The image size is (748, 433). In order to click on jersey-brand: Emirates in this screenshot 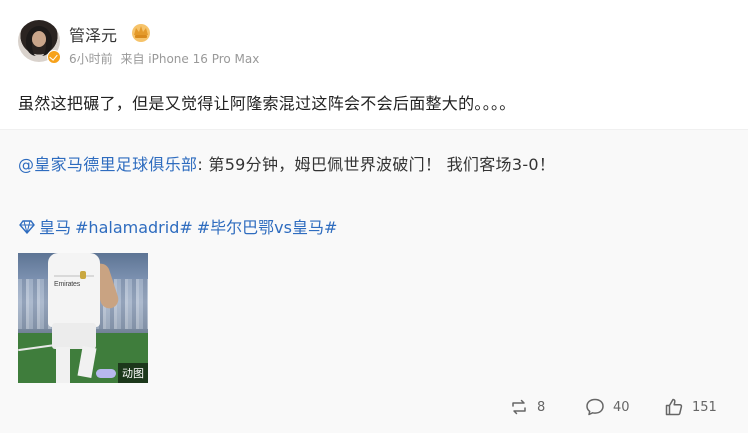, I will do `click(67, 284)`.